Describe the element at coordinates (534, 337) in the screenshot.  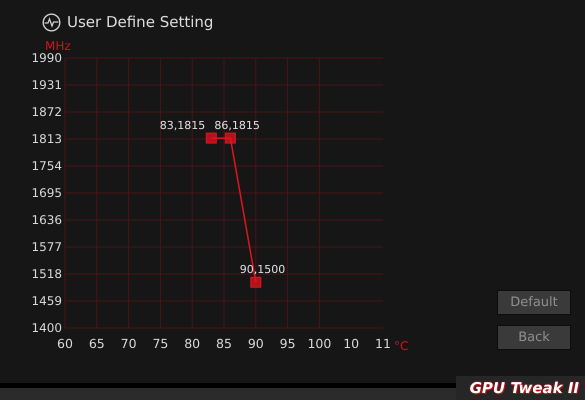
I see `action-button: Back` at that location.